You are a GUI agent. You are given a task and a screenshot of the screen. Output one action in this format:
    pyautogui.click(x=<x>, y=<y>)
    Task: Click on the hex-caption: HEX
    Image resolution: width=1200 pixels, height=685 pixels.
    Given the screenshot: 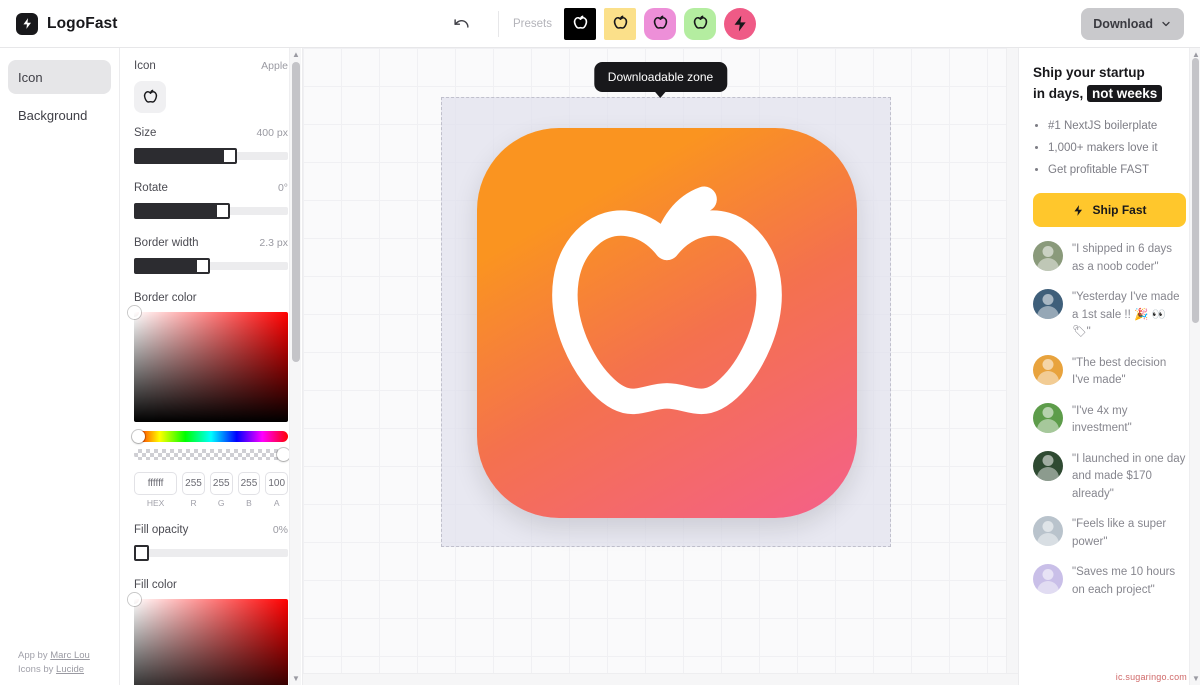 What is the action you would take?
    pyautogui.click(x=155, y=503)
    